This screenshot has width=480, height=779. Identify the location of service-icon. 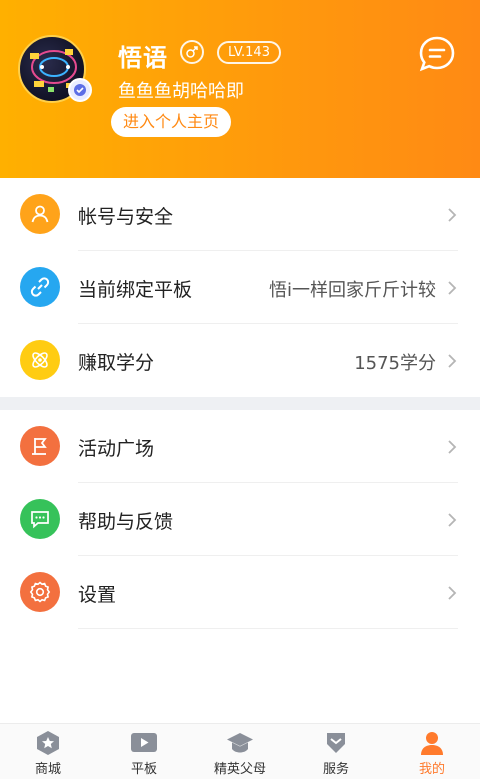
(336, 743).